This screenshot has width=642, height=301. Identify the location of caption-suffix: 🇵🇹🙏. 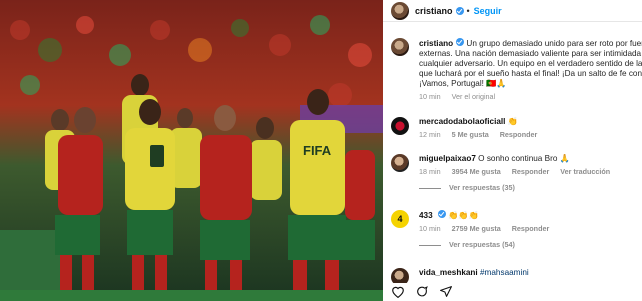
(496, 83).